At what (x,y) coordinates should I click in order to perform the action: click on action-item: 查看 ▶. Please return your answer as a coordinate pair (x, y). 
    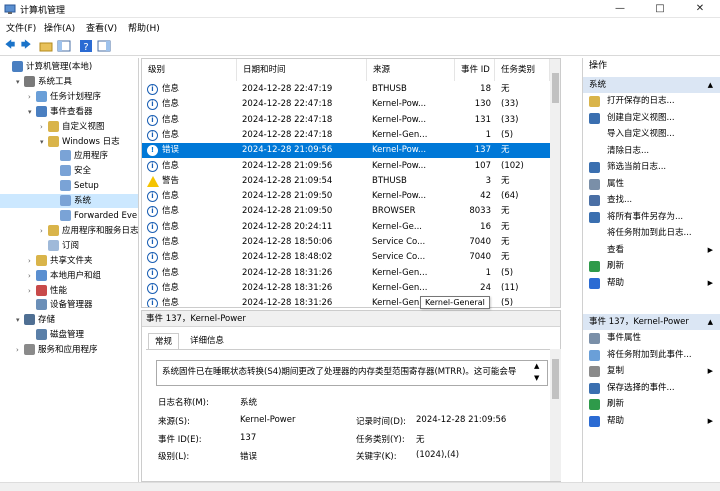
    Looking at the image, I should click on (651, 250).